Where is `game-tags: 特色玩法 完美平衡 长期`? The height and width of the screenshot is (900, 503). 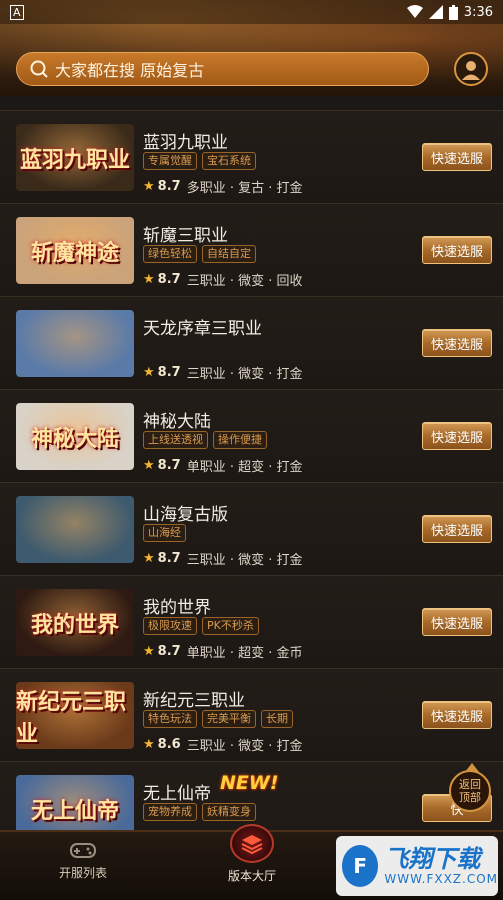
game-tags: 特色玩法 完美平衡 长期 is located at coordinates (218, 719).